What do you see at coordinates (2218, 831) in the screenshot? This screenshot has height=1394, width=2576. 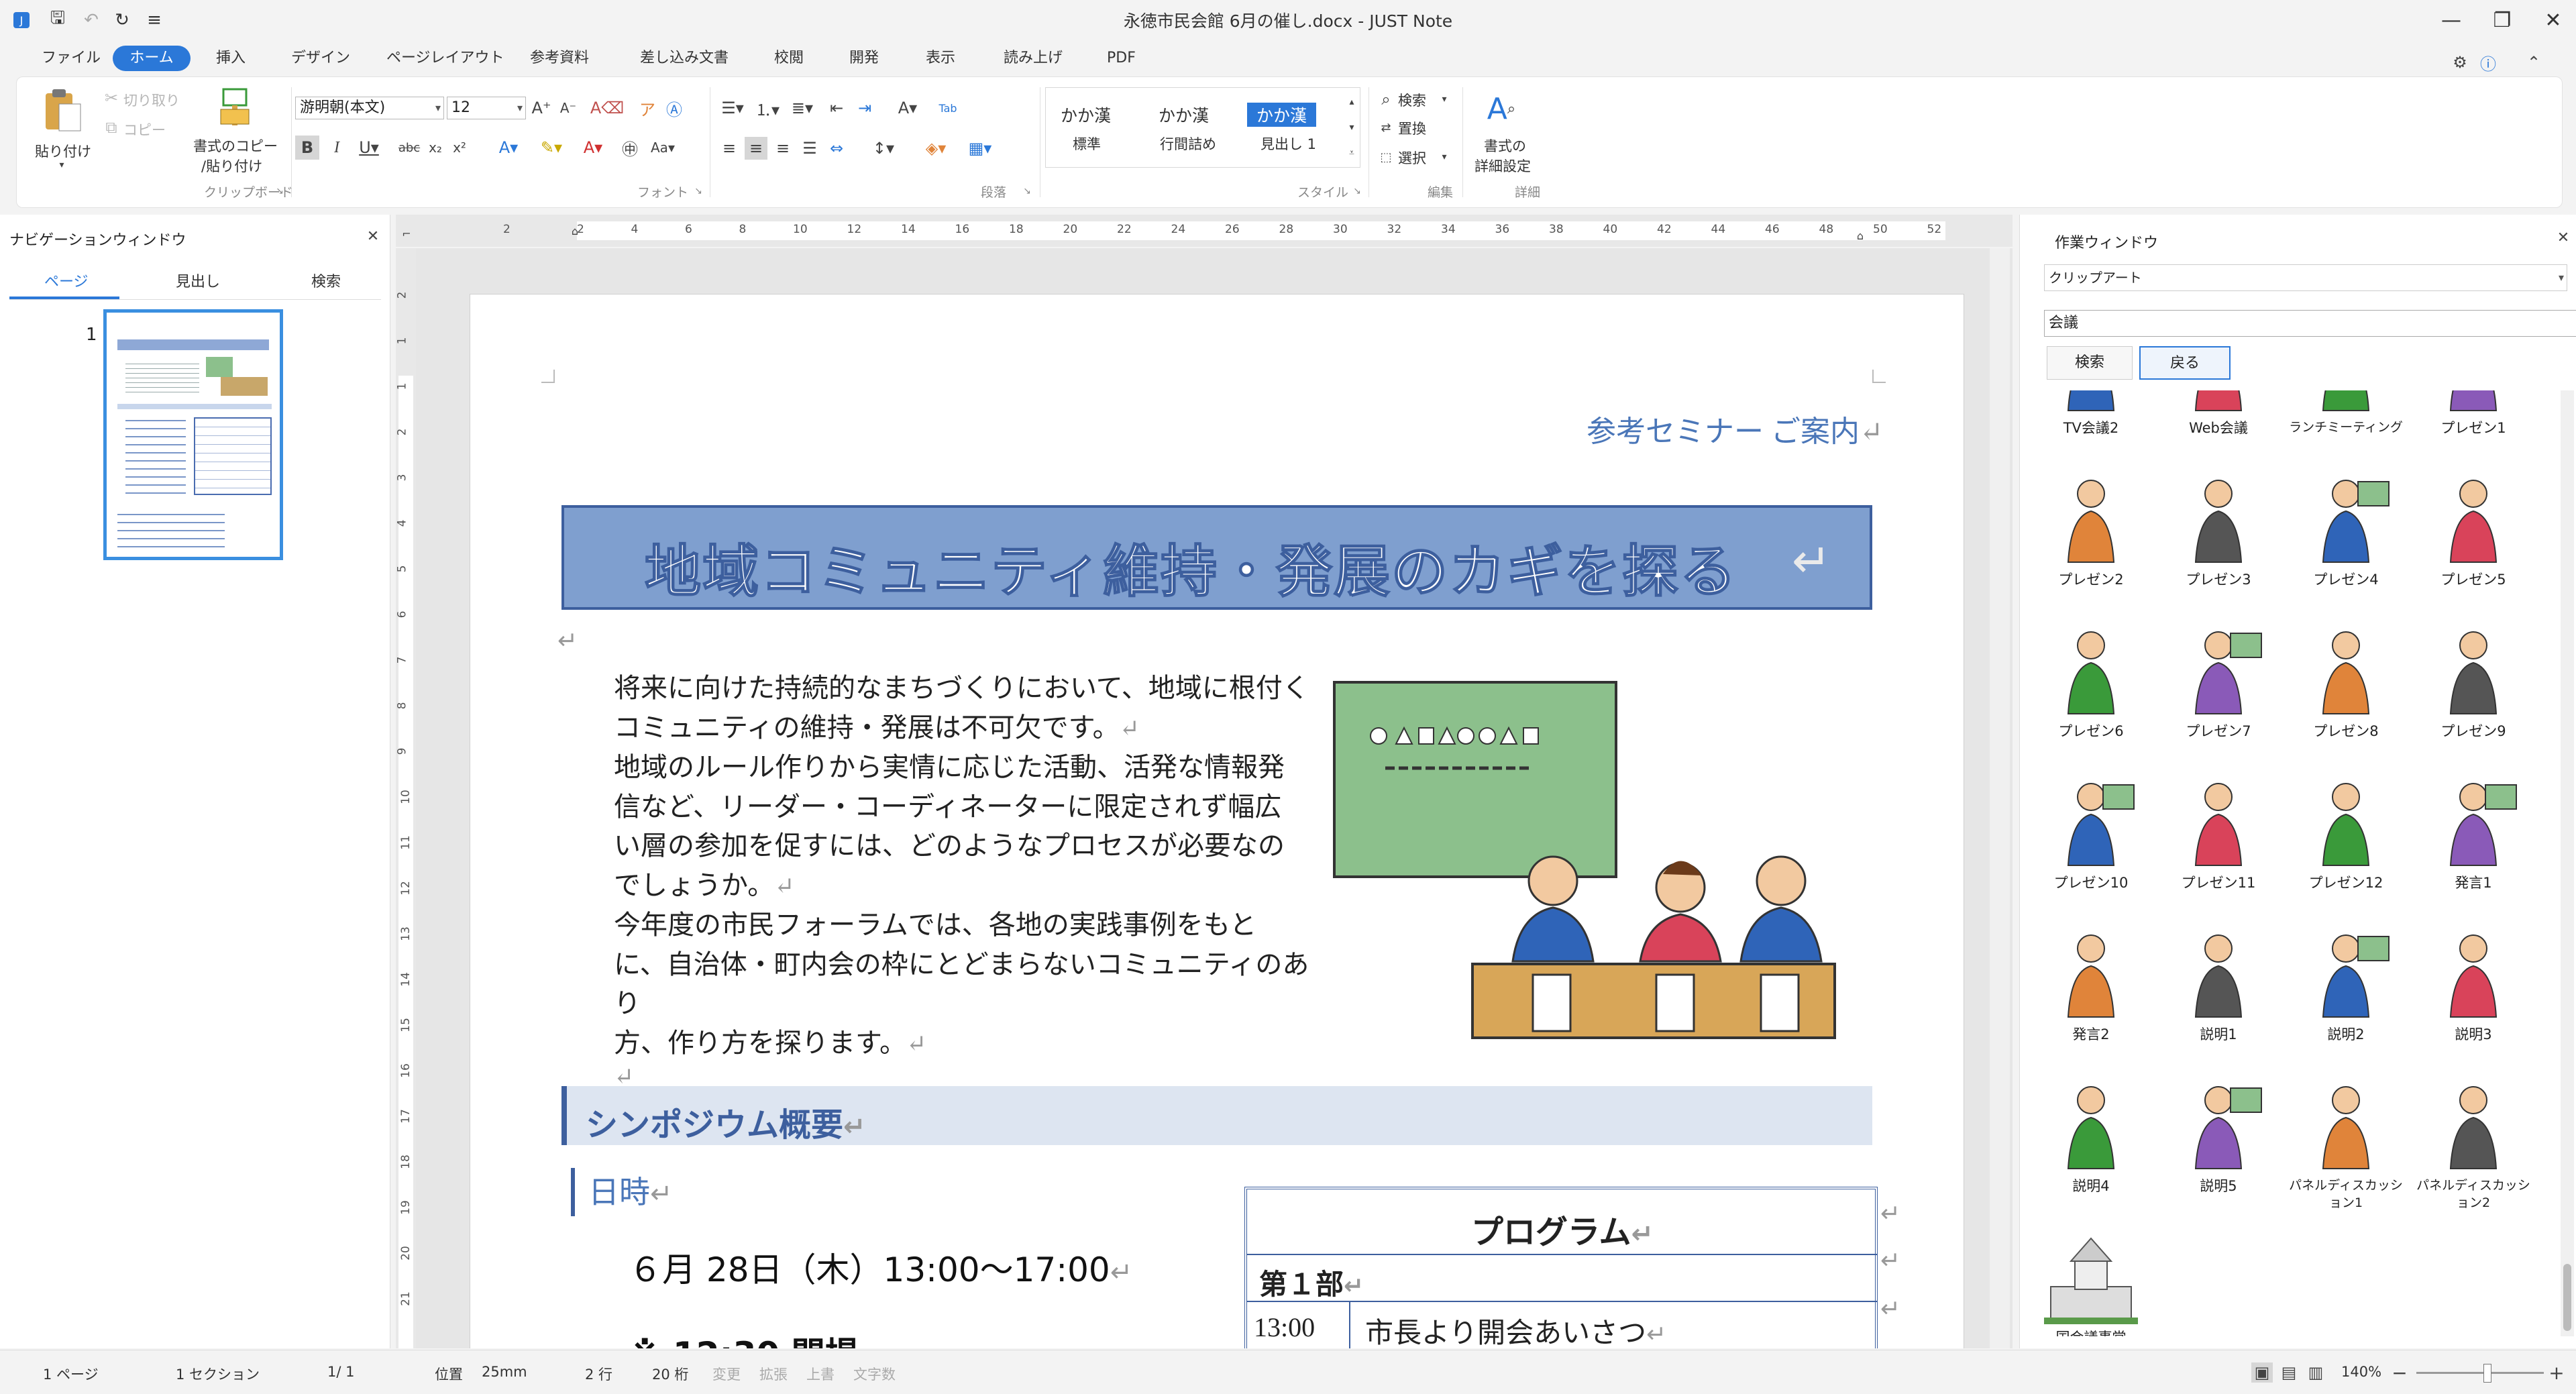 I see `clipart-item: プレゼン11` at bounding box center [2218, 831].